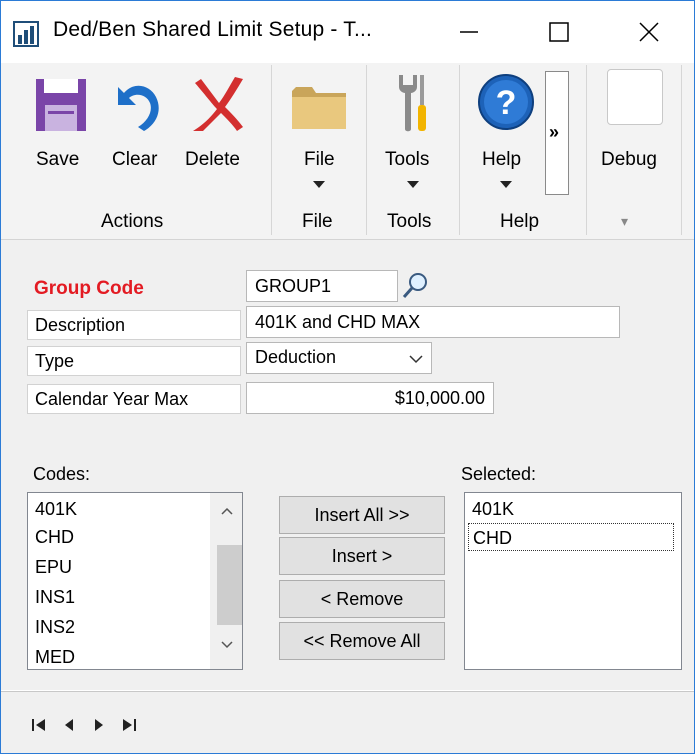 The height and width of the screenshot is (754, 695). Describe the element at coordinates (317, 221) in the screenshot. I see `file-group-label: File` at that location.